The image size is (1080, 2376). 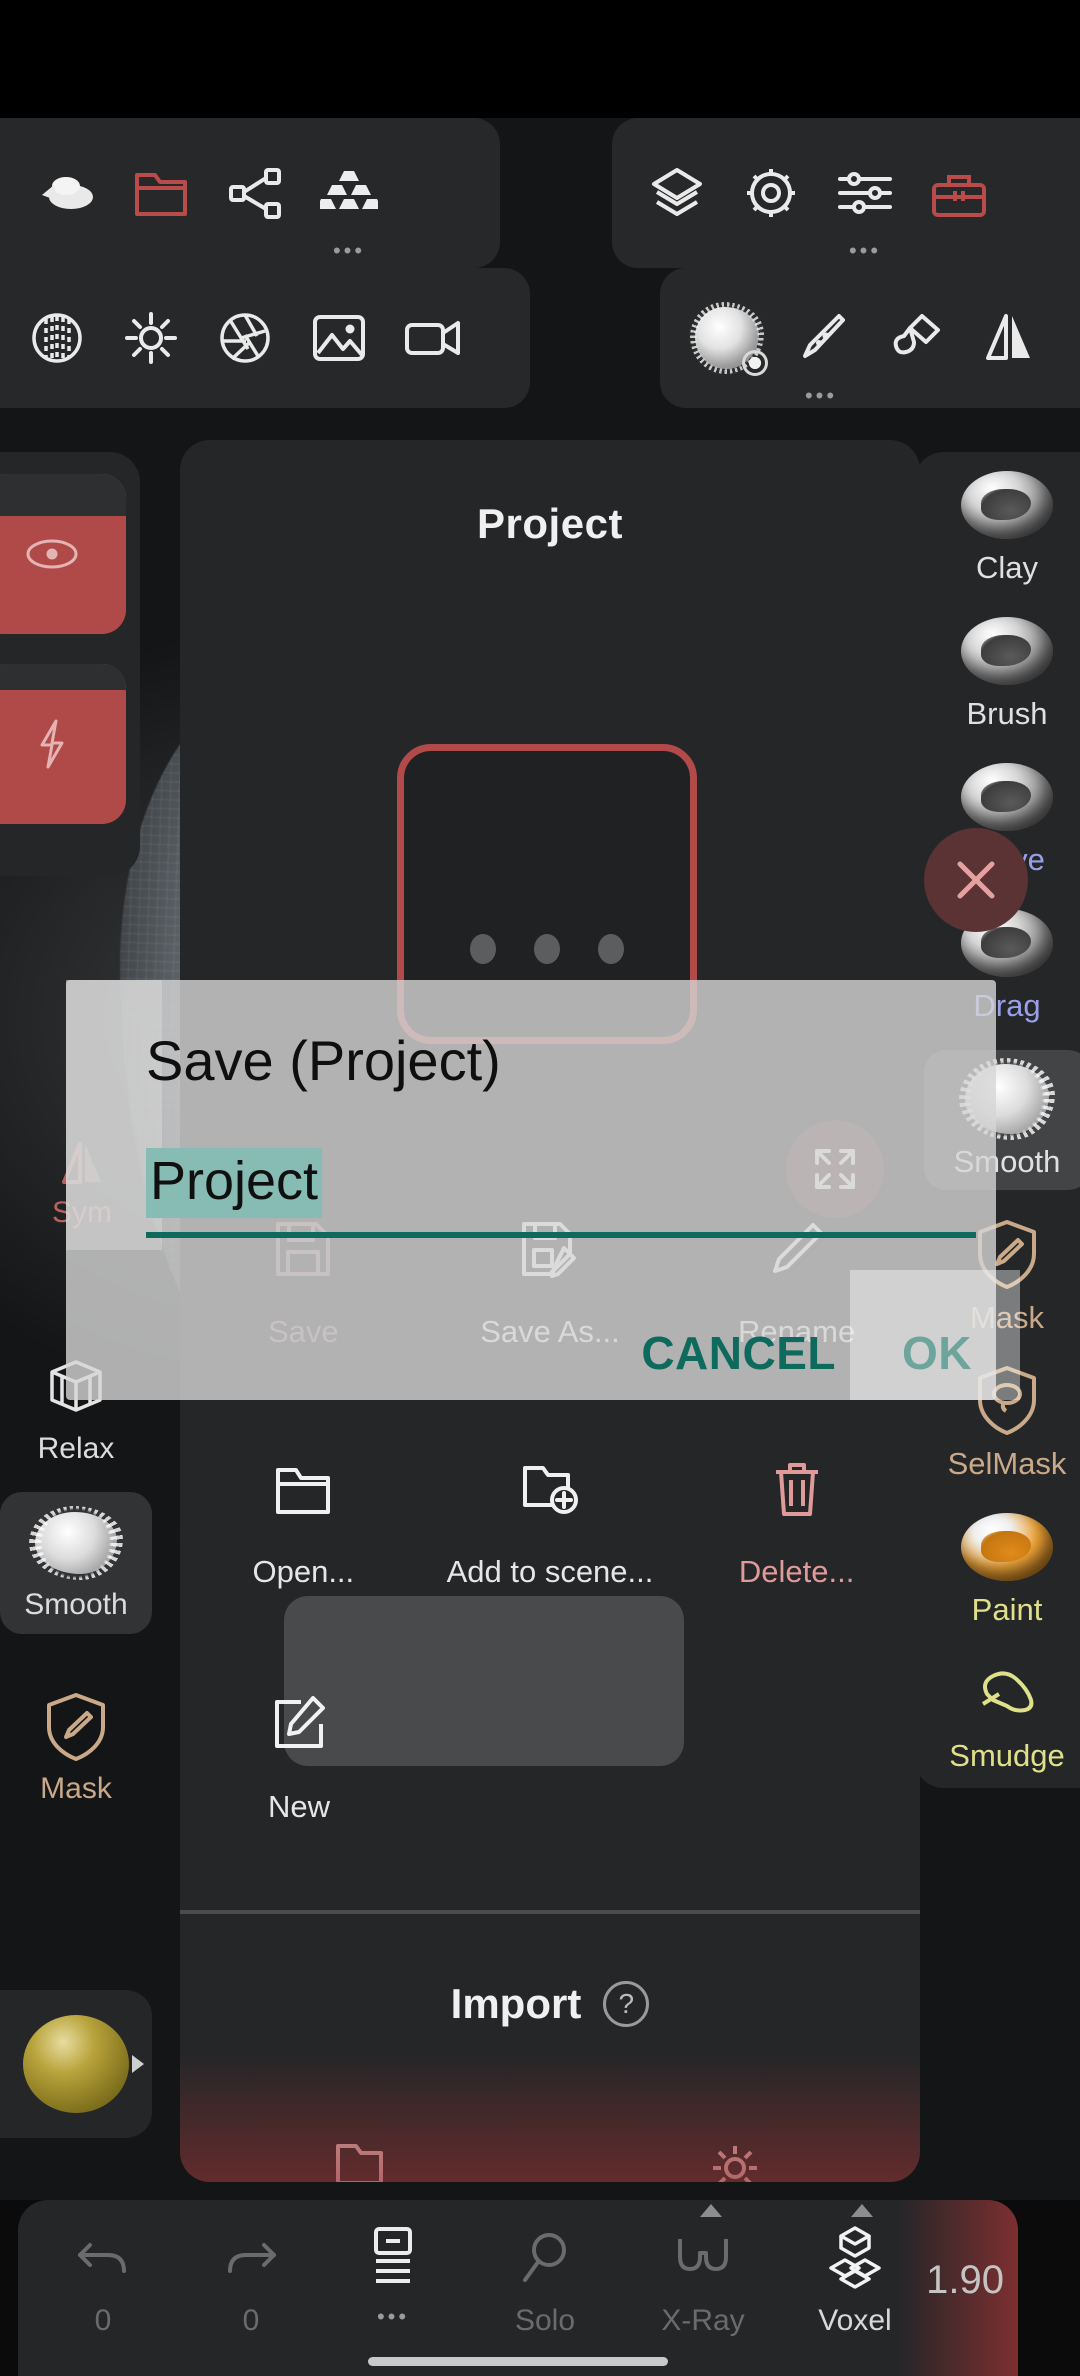 What do you see at coordinates (484, 1681) in the screenshot?
I see `dialog-ghost-card` at bounding box center [484, 1681].